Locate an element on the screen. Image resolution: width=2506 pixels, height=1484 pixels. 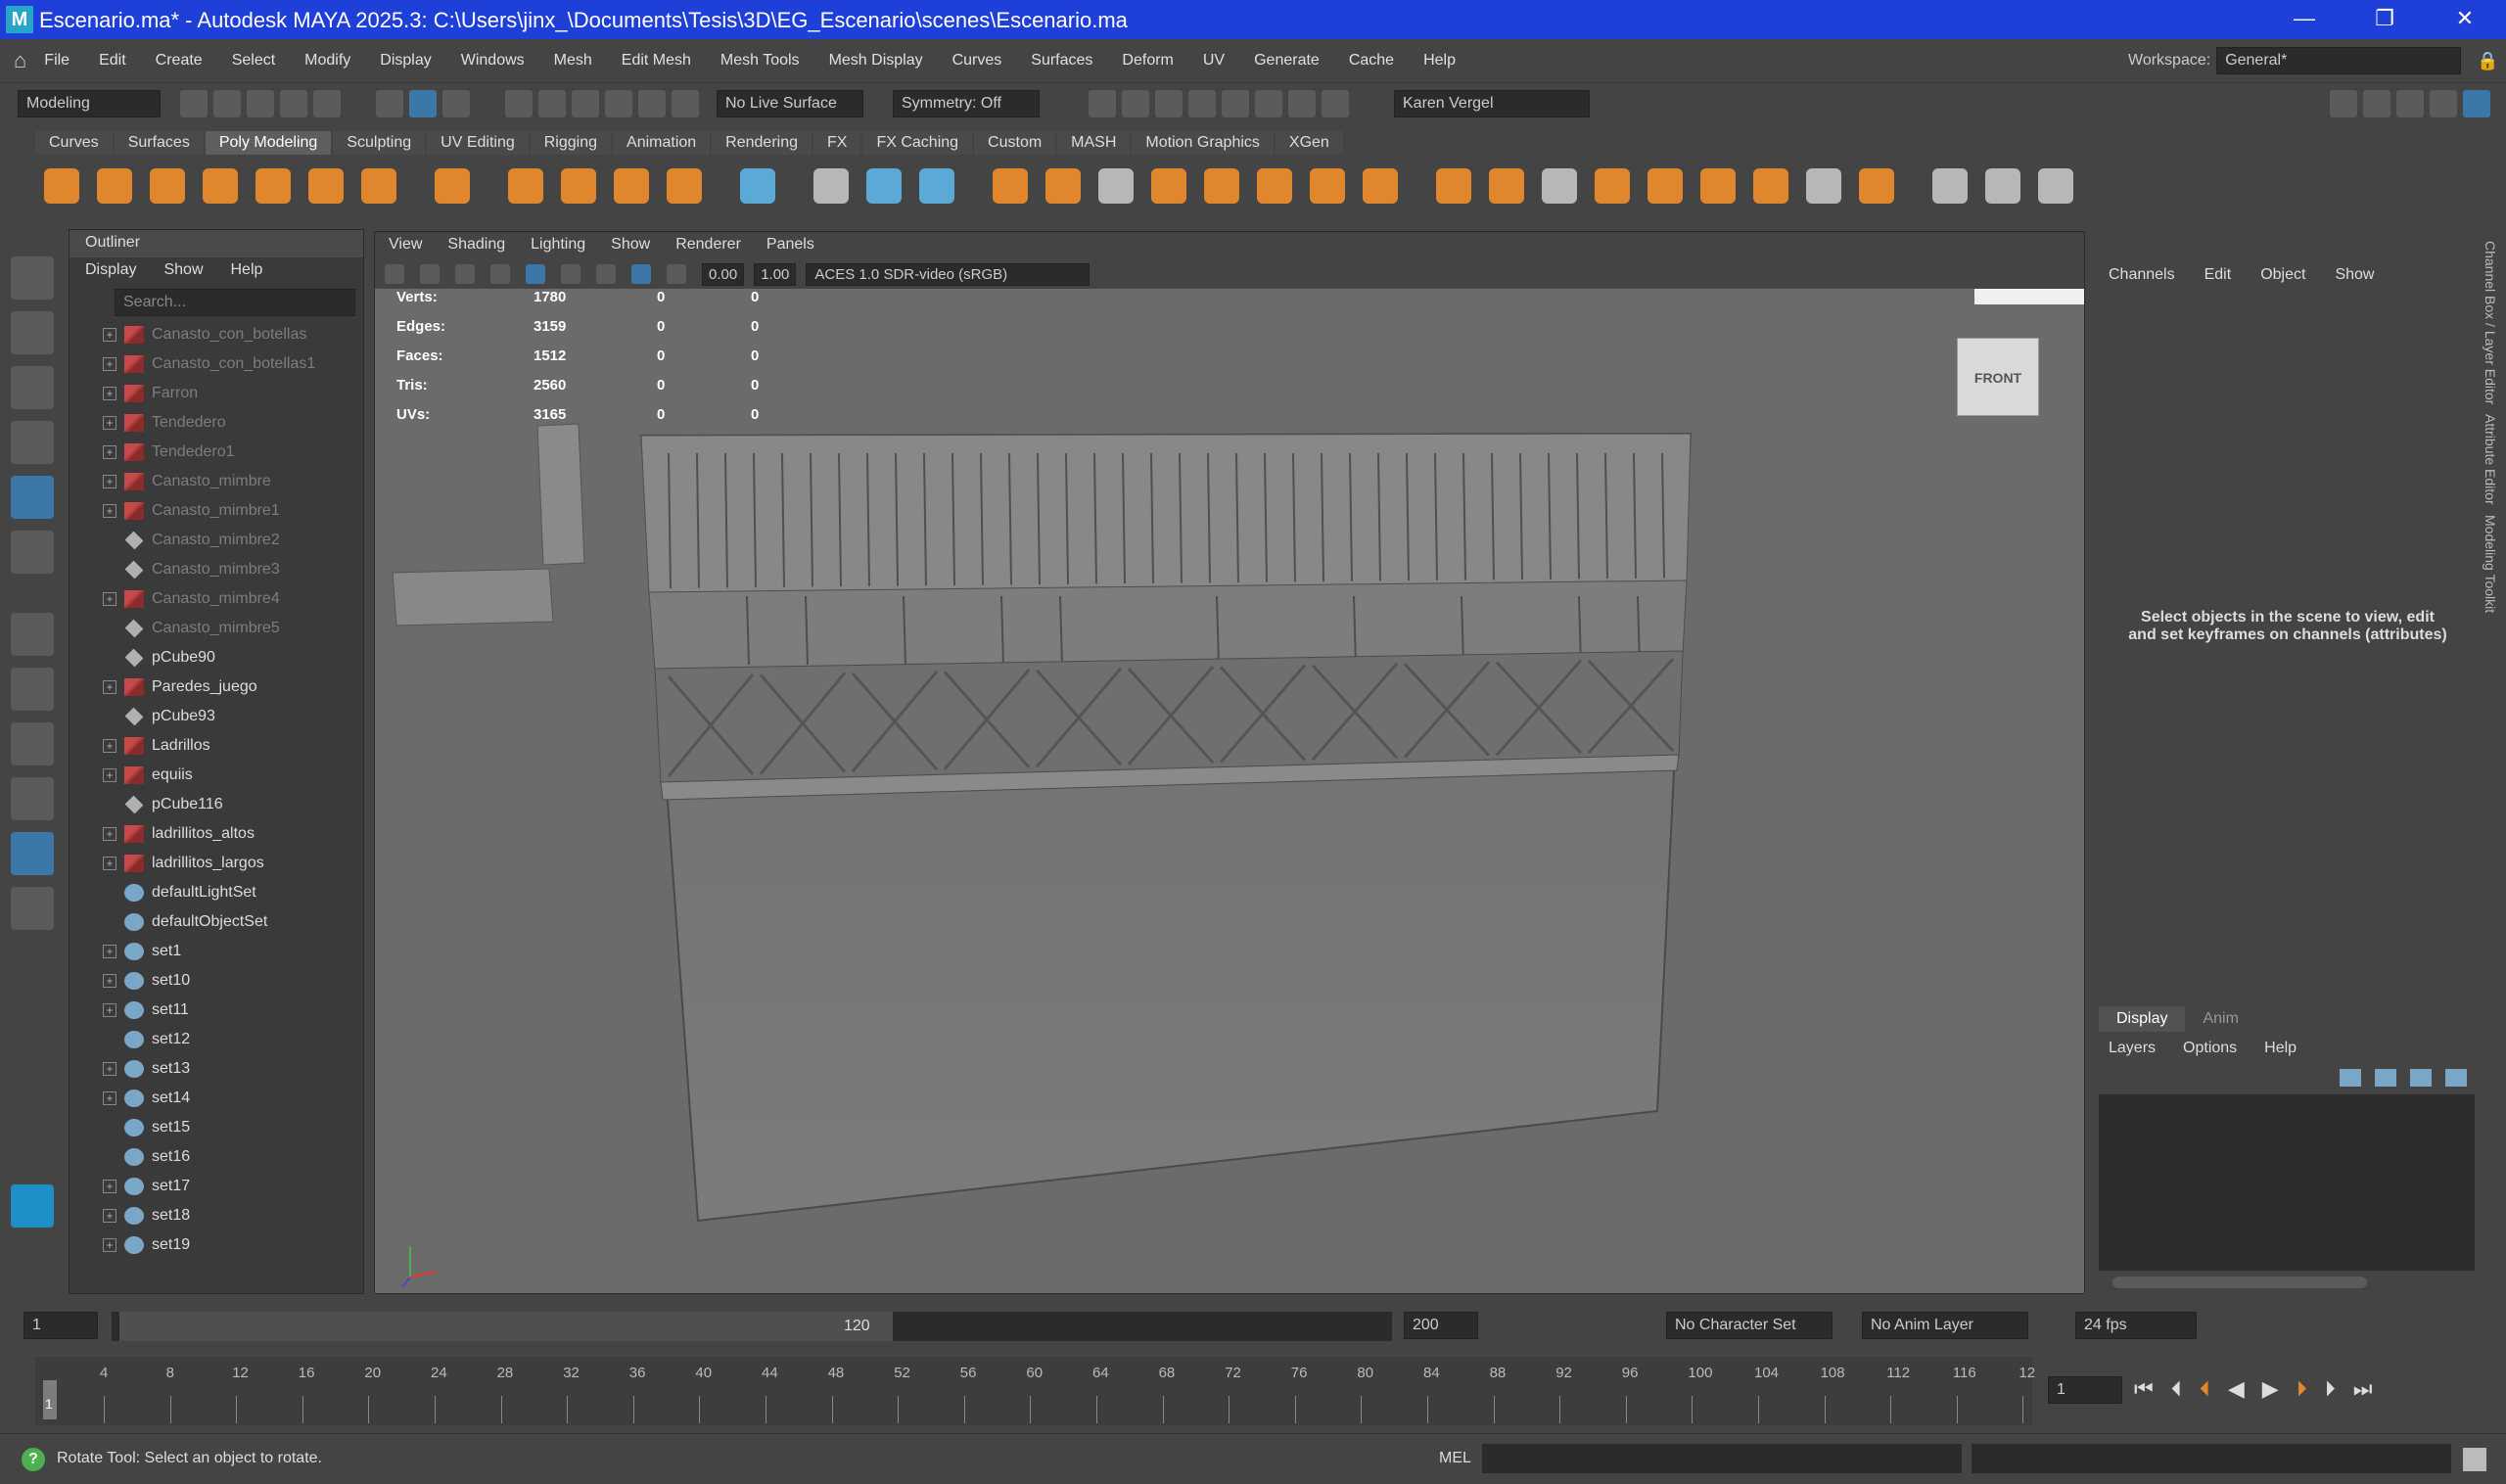
menu-mesh: Mesh is located at coordinates (573, 61).